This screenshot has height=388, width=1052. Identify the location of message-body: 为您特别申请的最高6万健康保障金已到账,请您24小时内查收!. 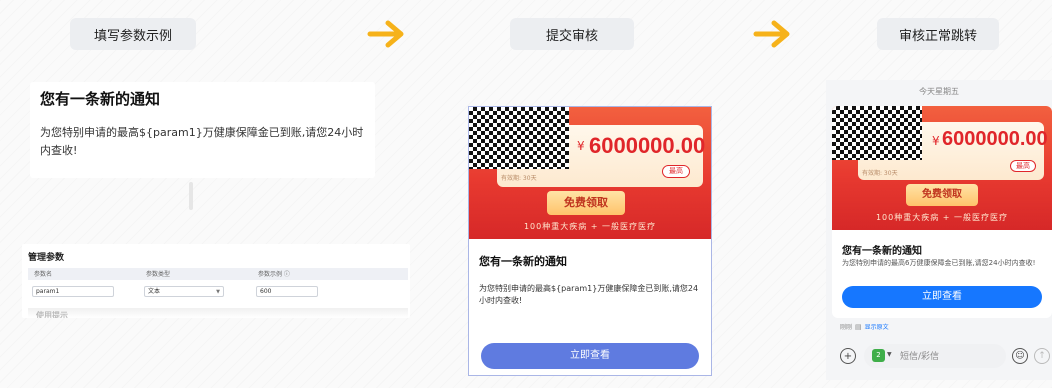
(939, 263).